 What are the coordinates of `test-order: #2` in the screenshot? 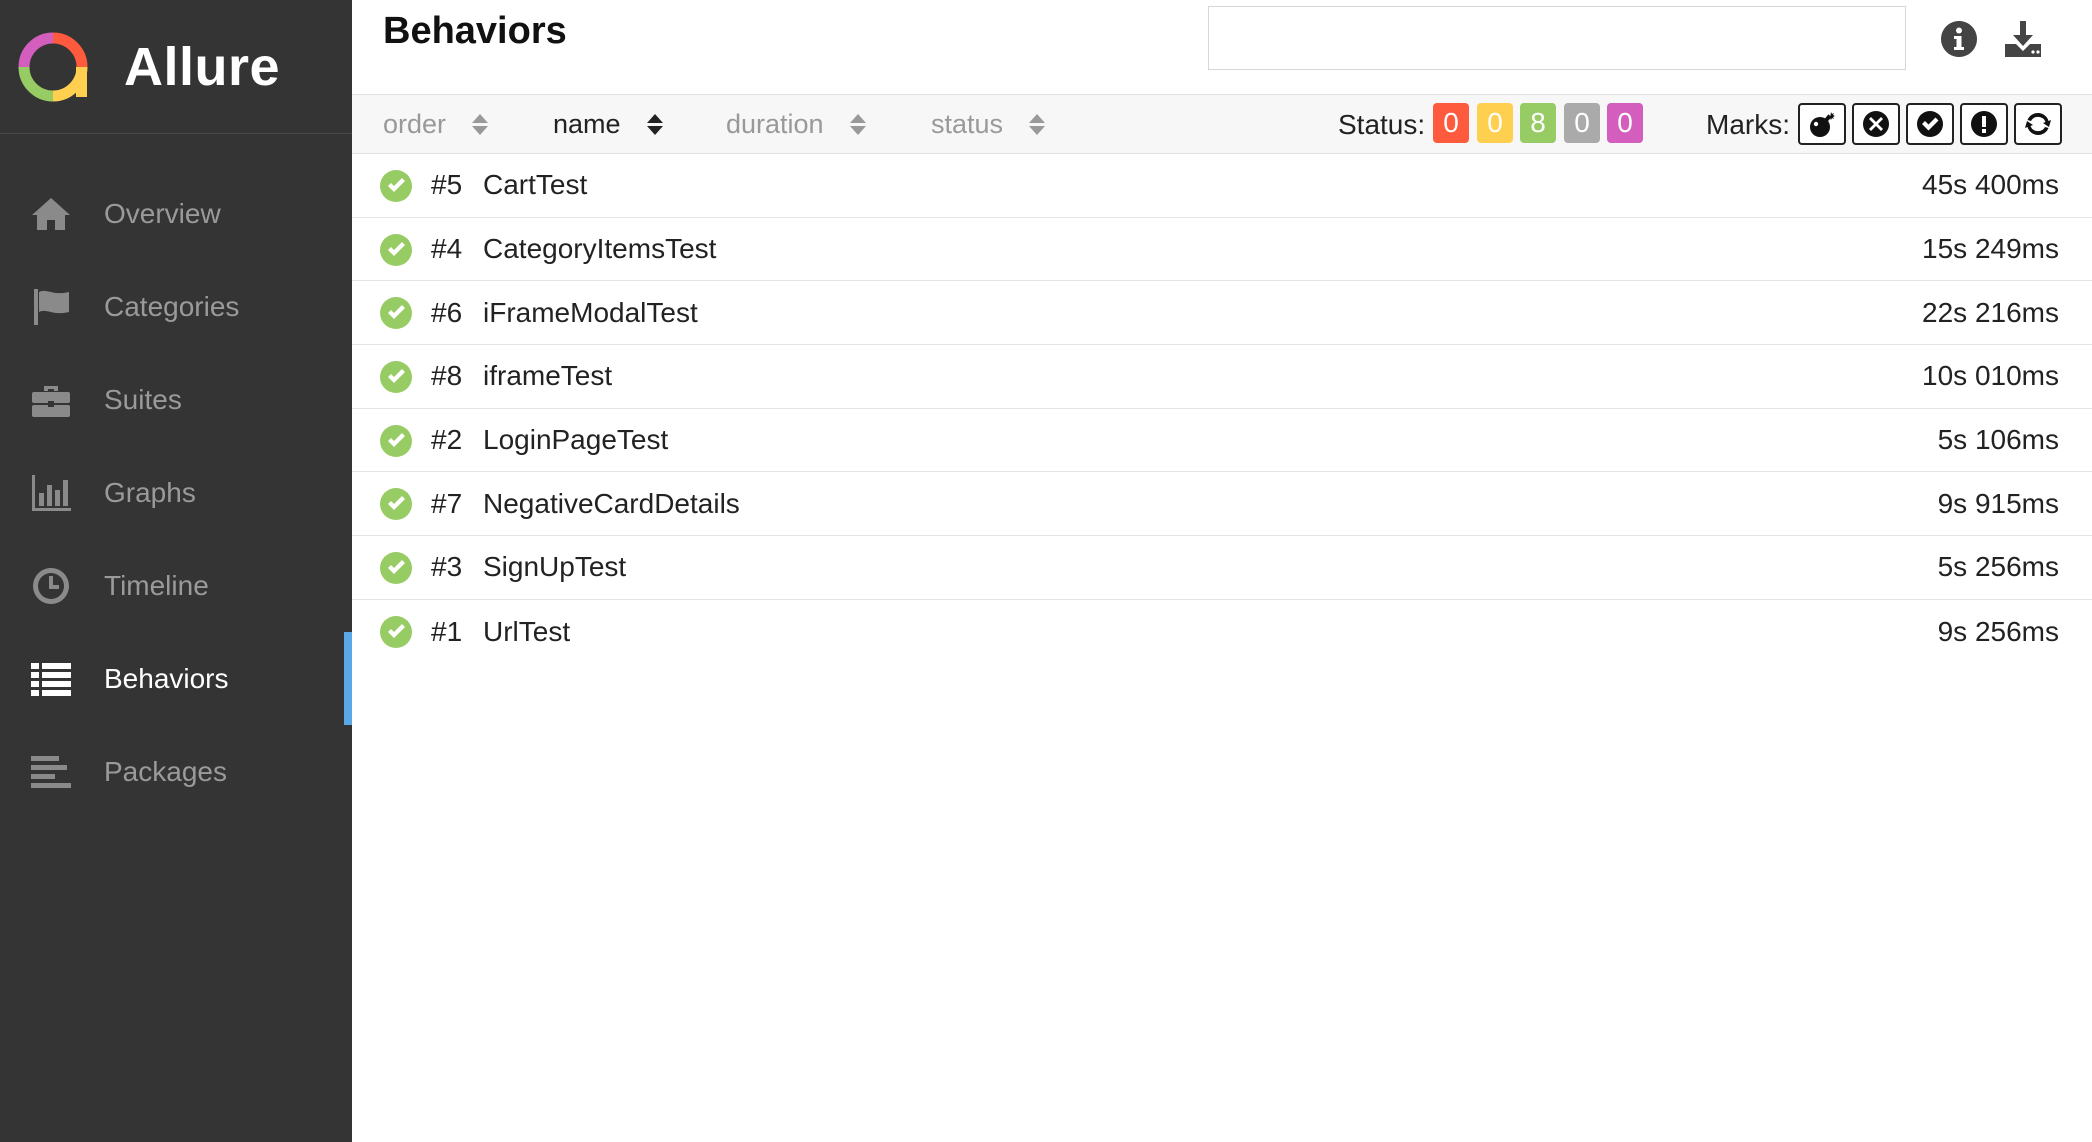 It's located at (447, 440).